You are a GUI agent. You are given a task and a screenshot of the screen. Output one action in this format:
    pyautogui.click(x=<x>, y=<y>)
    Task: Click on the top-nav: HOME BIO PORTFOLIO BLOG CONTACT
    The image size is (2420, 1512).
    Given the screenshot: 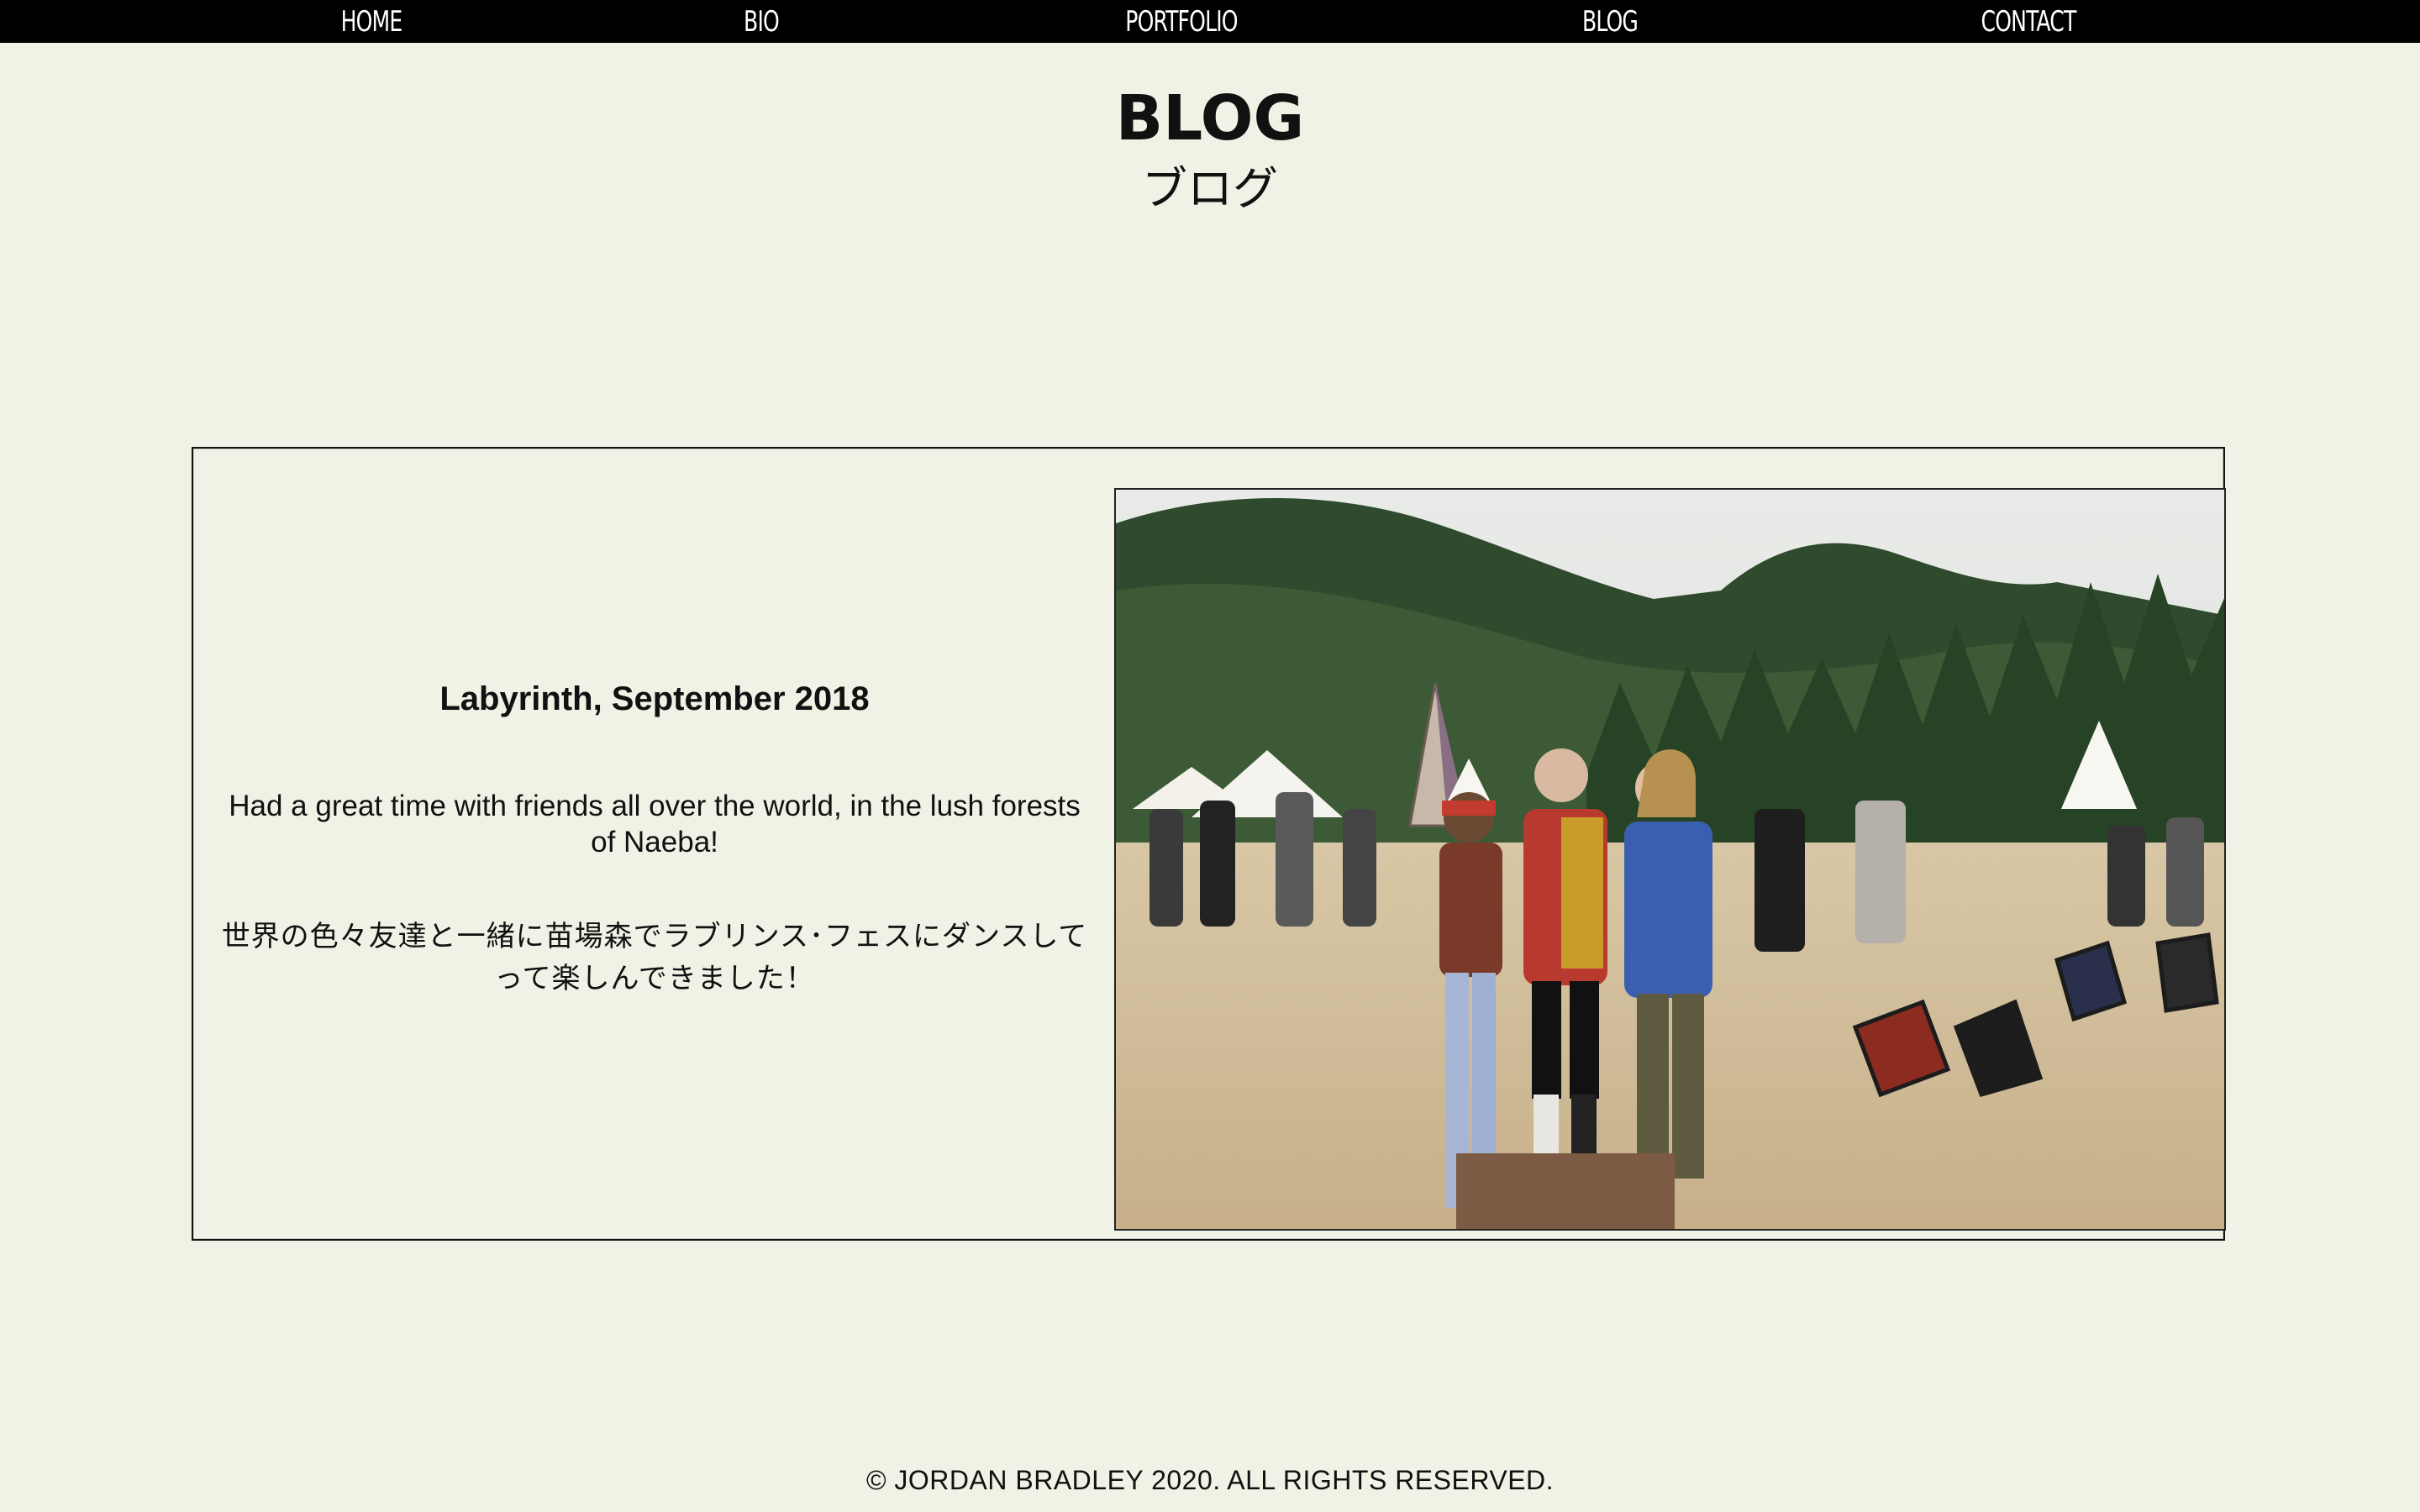 What is the action you would take?
    pyautogui.click(x=1210, y=21)
    